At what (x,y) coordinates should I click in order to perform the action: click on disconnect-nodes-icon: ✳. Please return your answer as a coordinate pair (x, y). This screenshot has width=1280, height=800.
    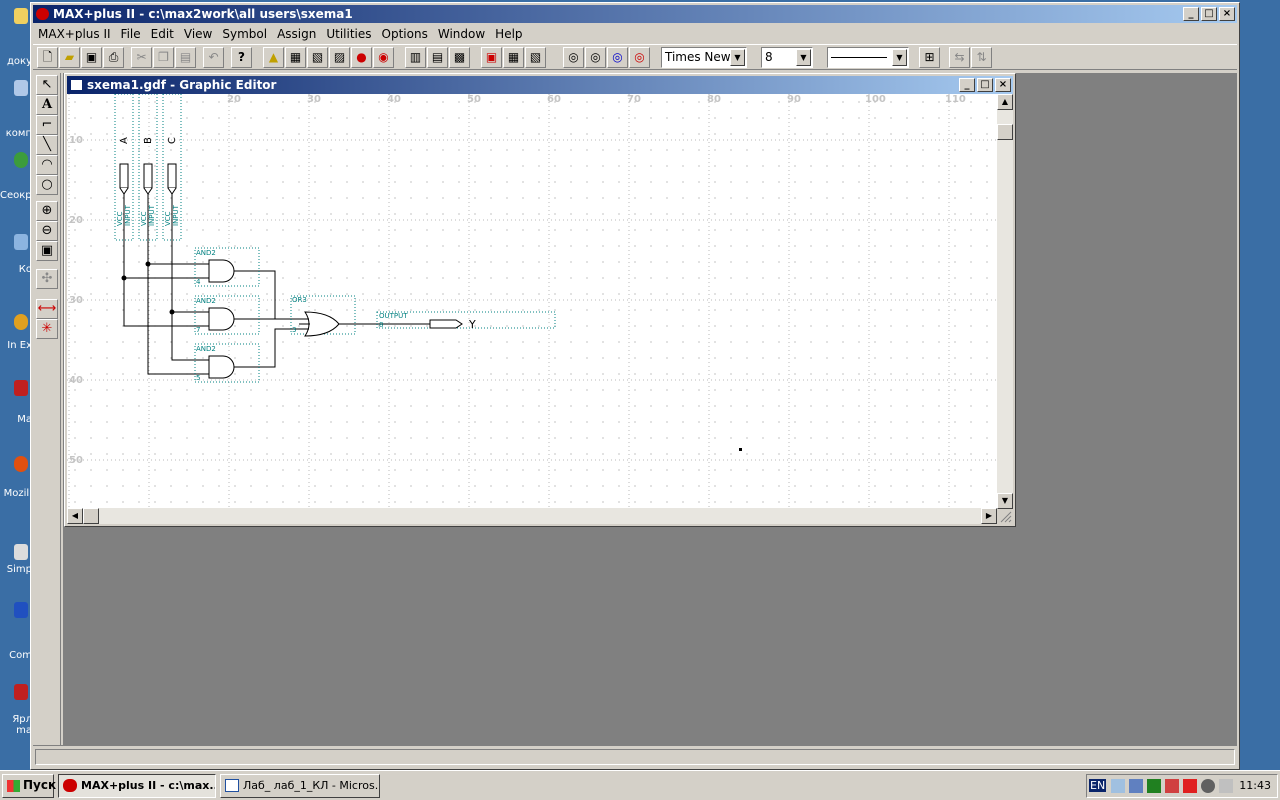
    Looking at the image, I should click on (47, 329).